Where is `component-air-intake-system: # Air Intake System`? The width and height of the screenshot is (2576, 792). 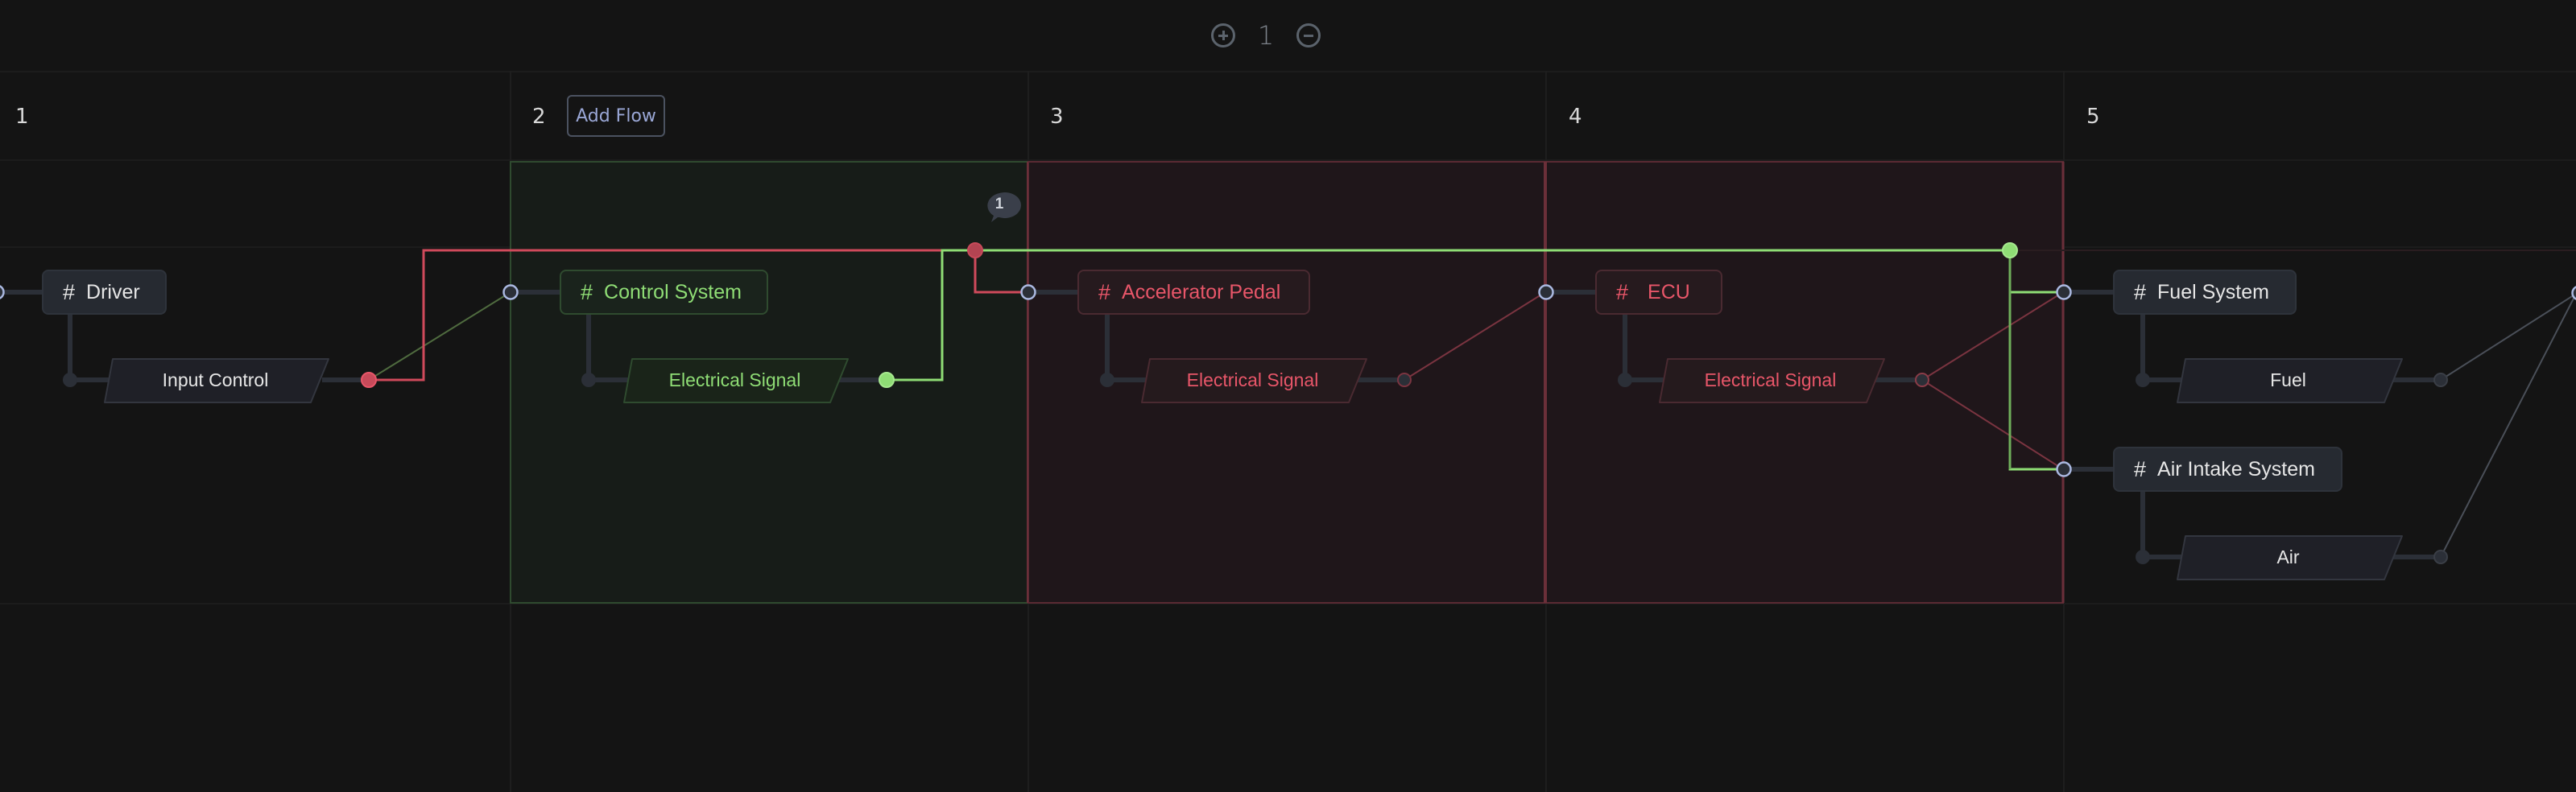
component-air-intake-system: # Air Intake System is located at coordinates (2227, 470).